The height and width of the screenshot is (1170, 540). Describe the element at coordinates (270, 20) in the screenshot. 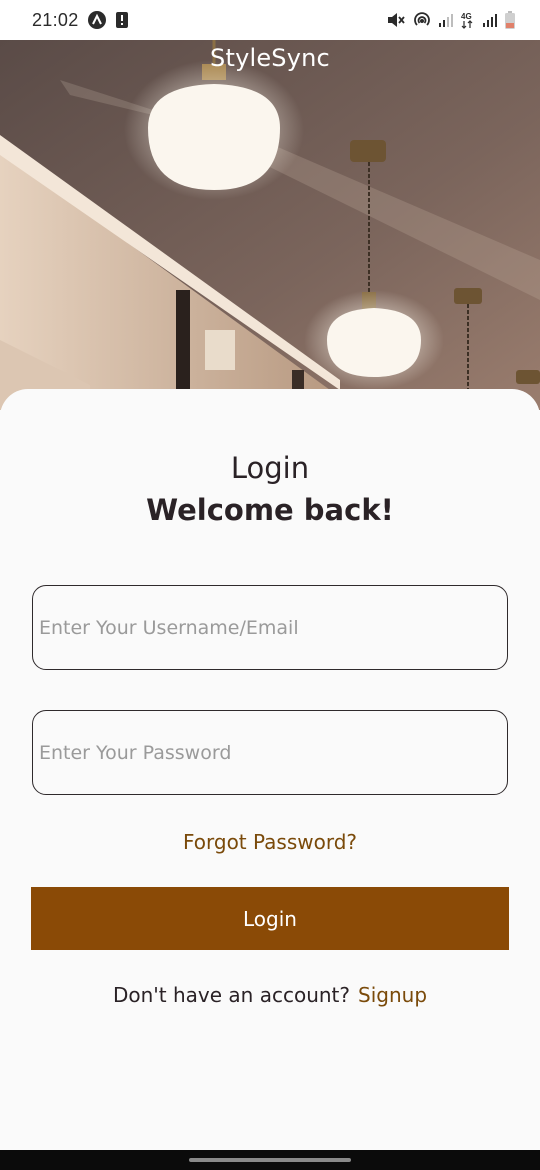

I see `status-bar: 21:02 4G` at that location.